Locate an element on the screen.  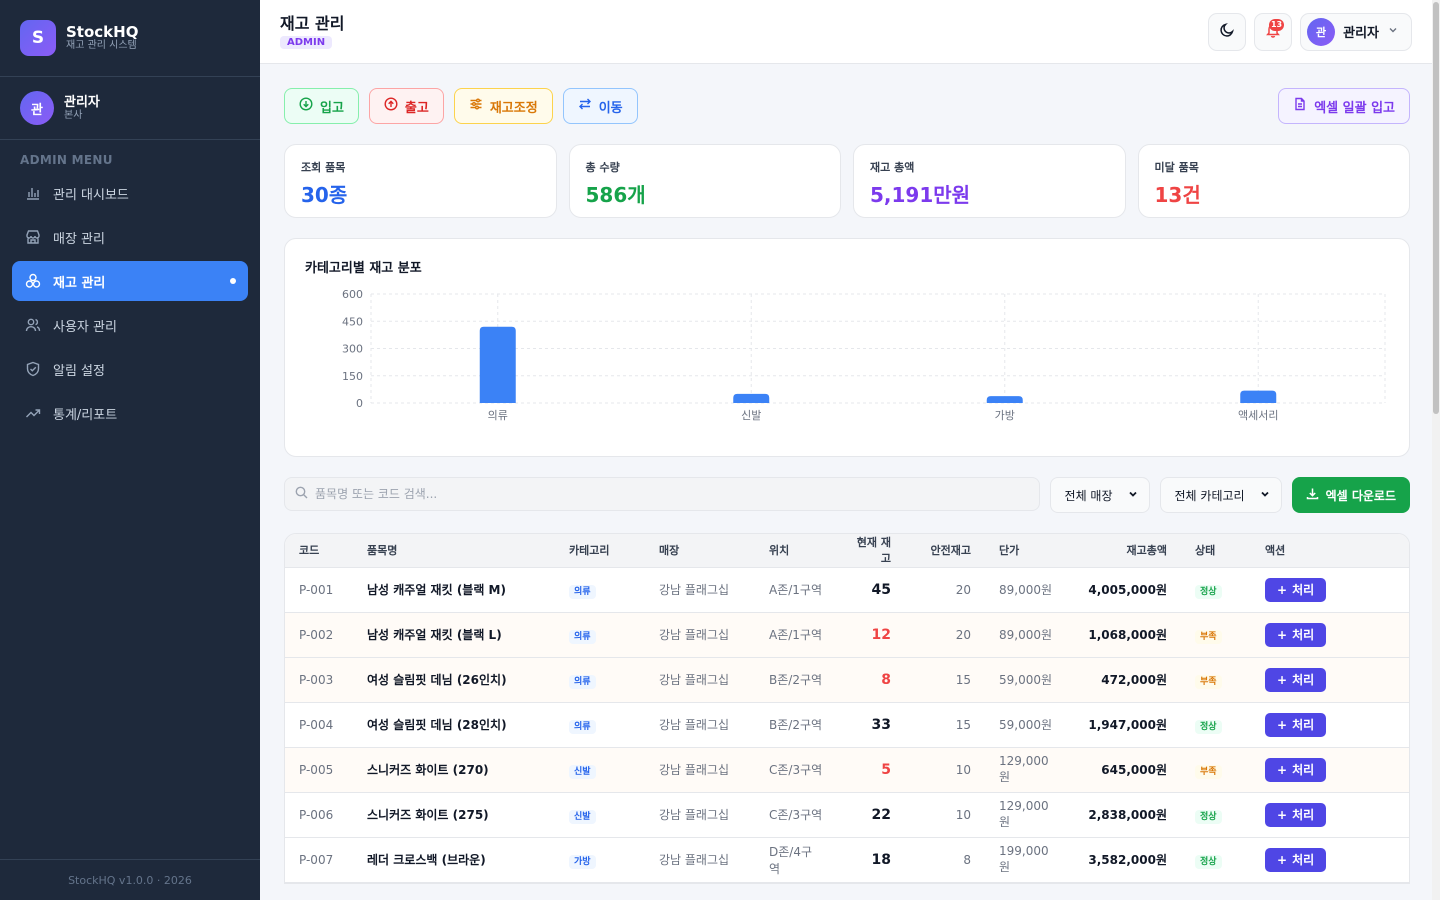
theme-toggle-button is located at coordinates (1227, 31).